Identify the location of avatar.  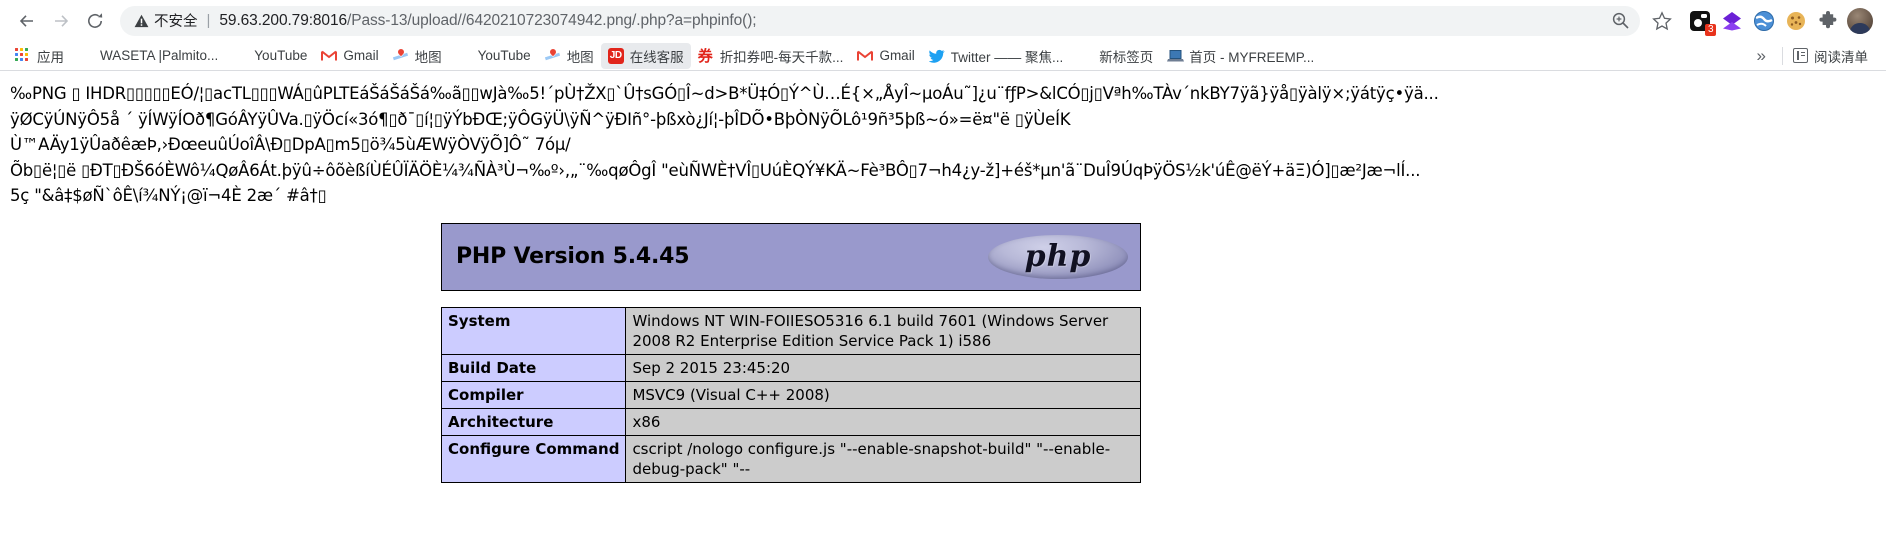
(1860, 20).